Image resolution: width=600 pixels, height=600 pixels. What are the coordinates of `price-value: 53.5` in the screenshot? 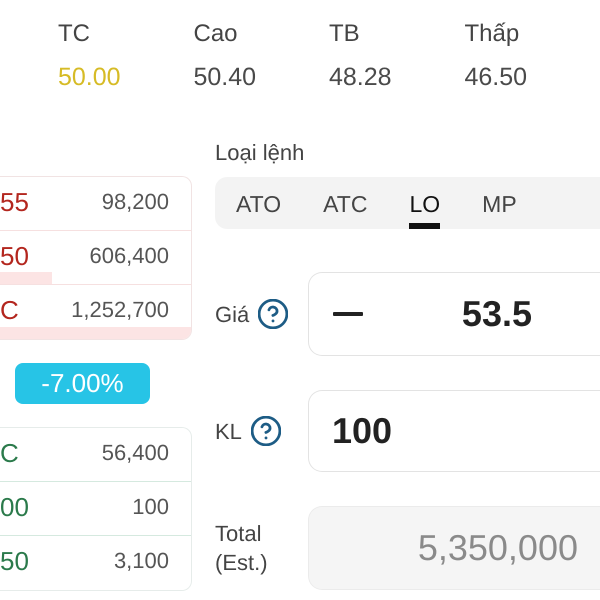 It's located at (496, 314).